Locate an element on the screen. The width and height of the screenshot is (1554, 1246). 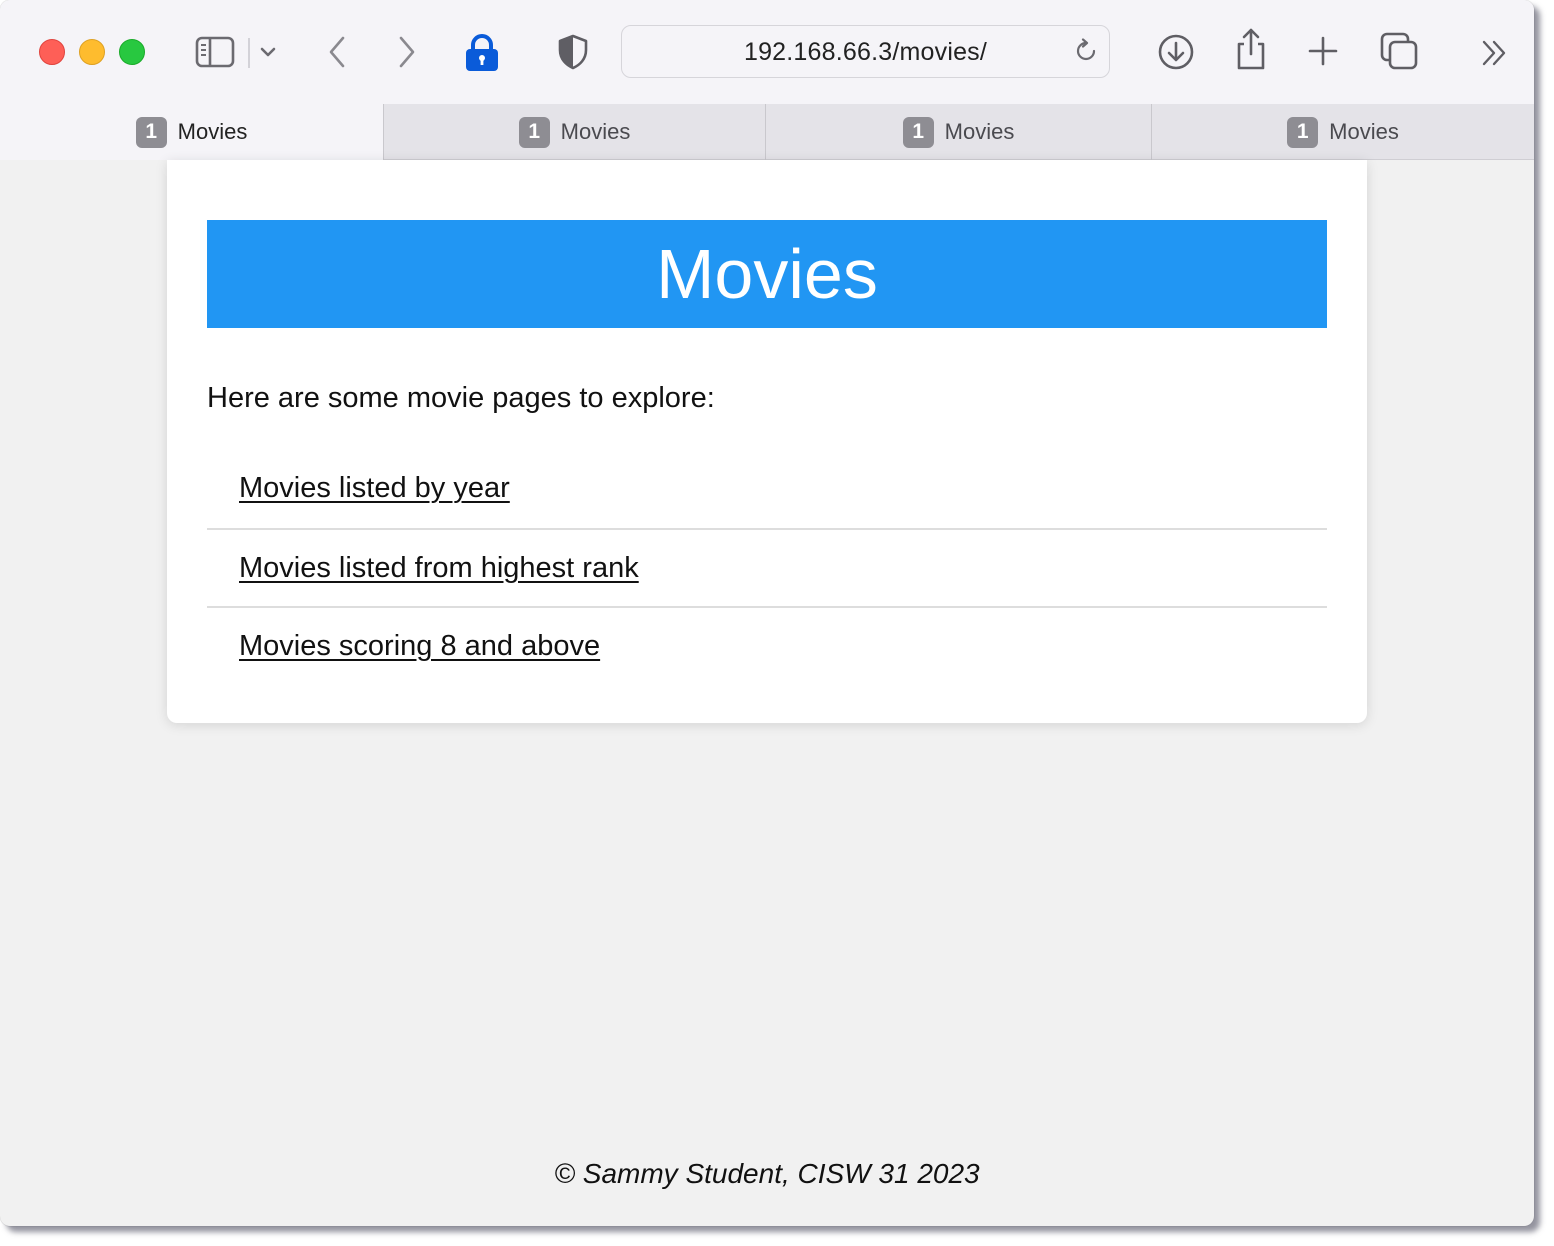
address-url: 192.168.66.3/movies/ is located at coordinates (865, 52).